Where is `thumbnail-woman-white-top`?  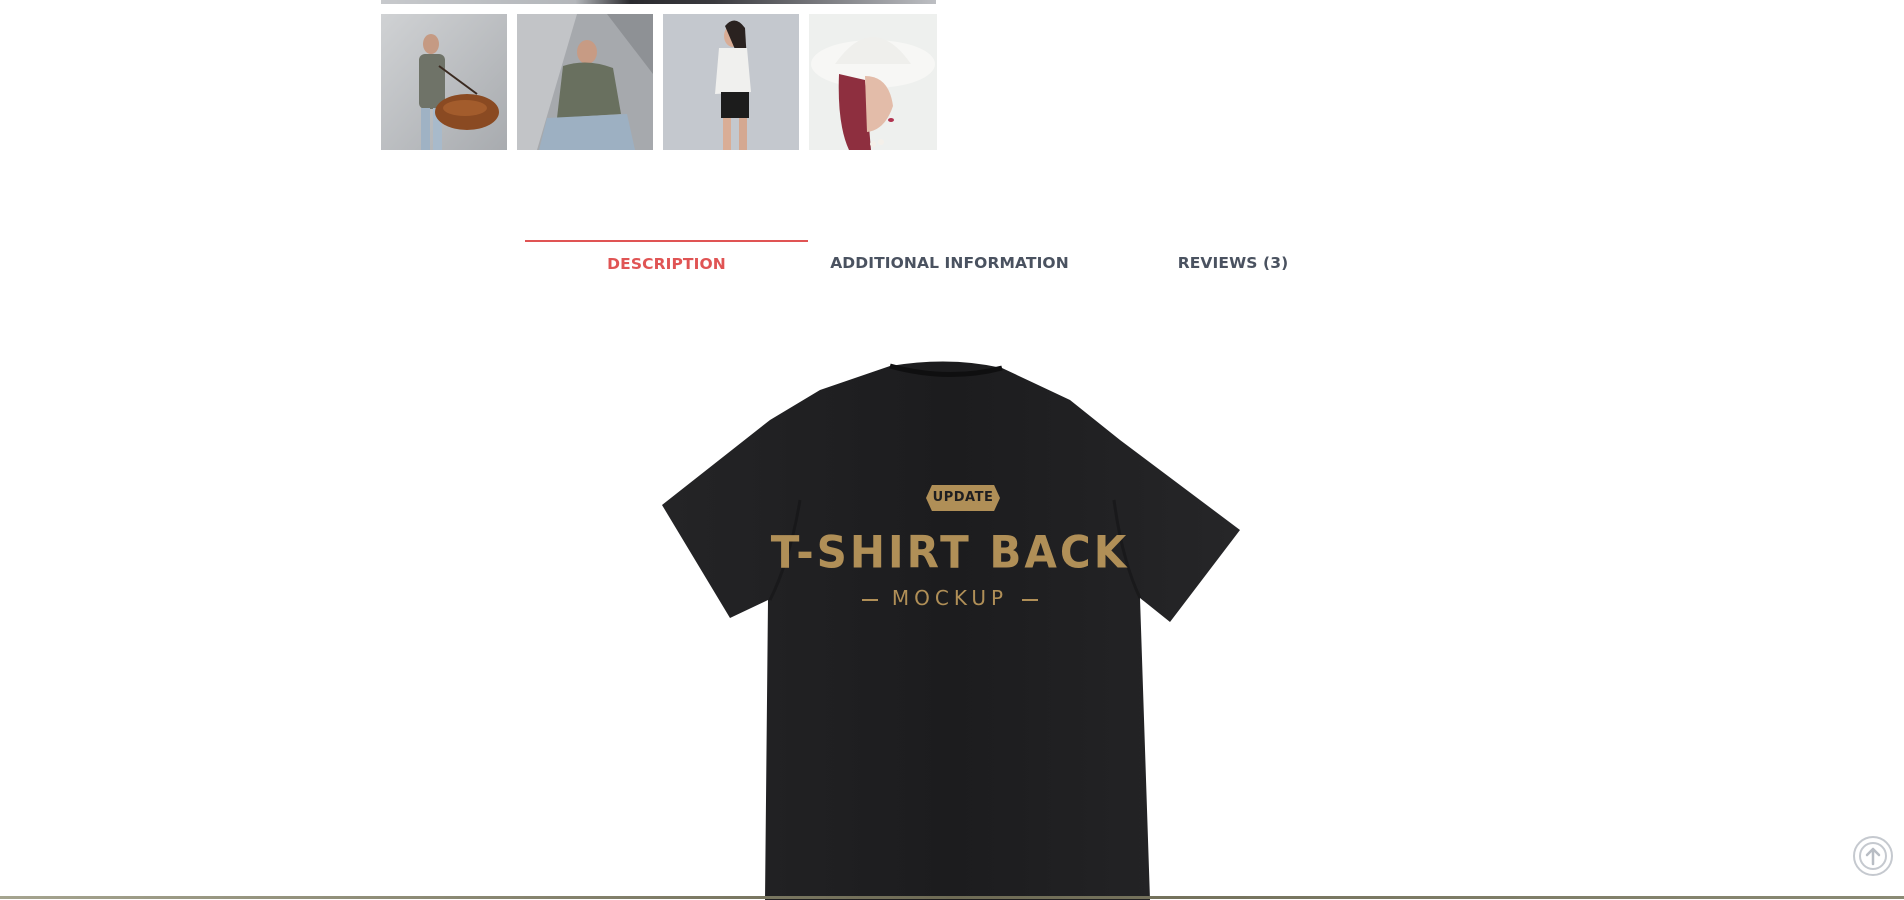
thumbnail-woman-white-top is located at coordinates (731, 82).